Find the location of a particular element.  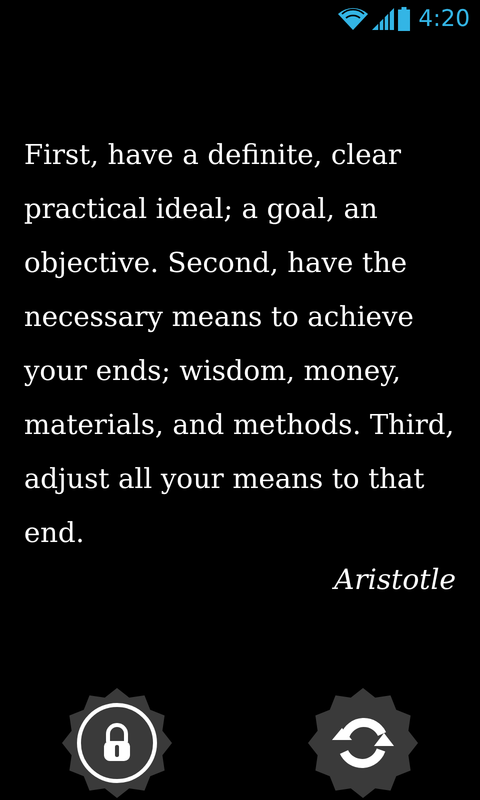

lock-button is located at coordinates (117, 743).